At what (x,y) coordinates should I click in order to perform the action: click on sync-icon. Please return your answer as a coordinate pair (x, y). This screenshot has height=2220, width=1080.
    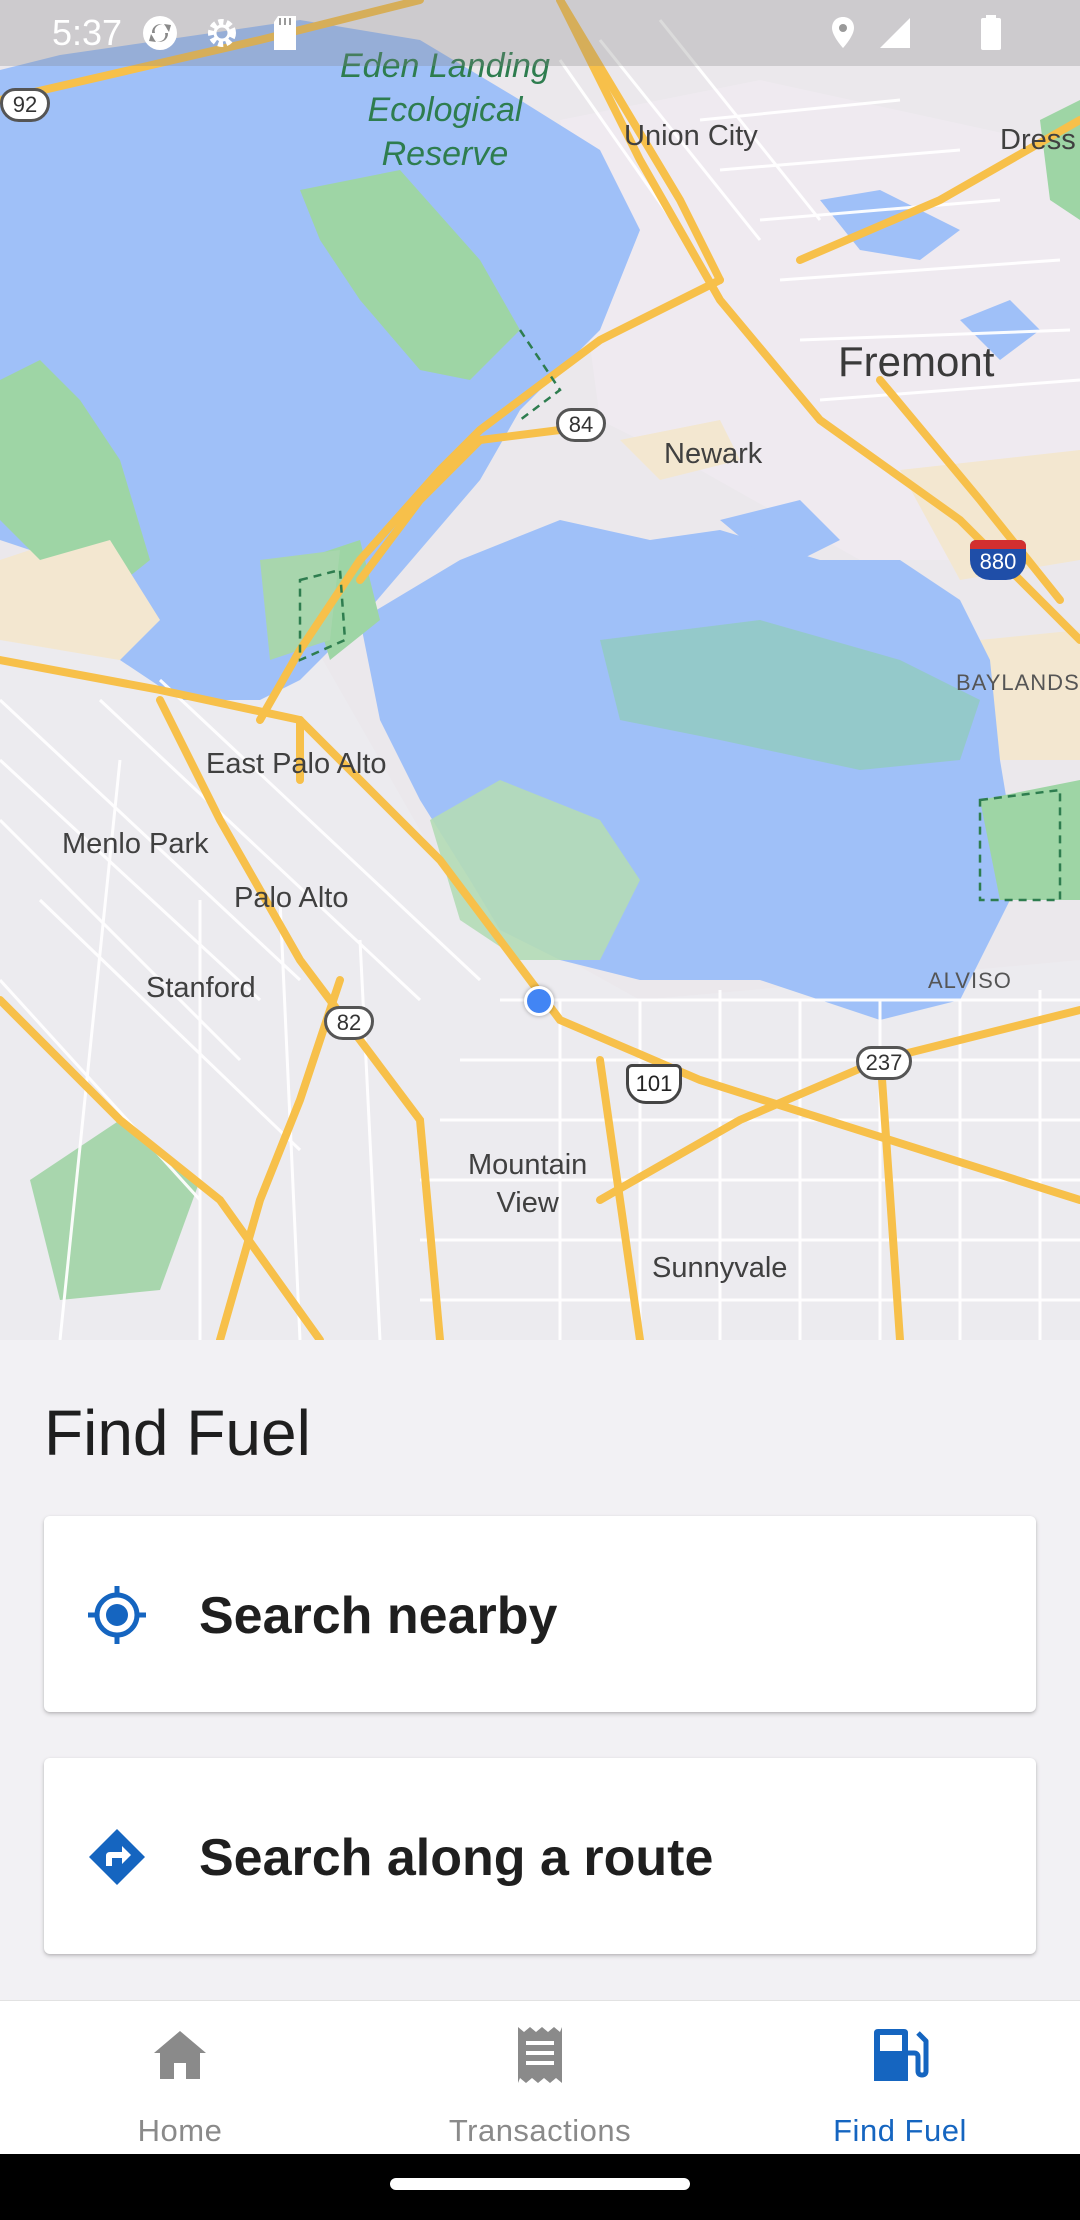
    Looking at the image, I should click on (160, 33).